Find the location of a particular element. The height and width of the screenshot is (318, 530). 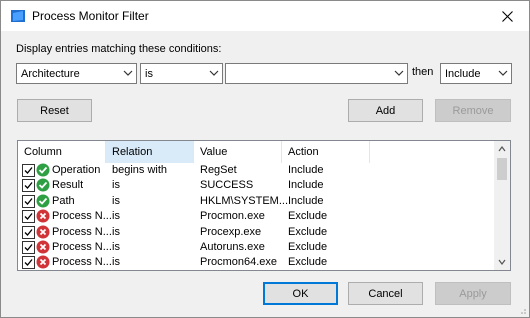

table-row: Result is SUCCESS Include is located at coordinates (256, 185).